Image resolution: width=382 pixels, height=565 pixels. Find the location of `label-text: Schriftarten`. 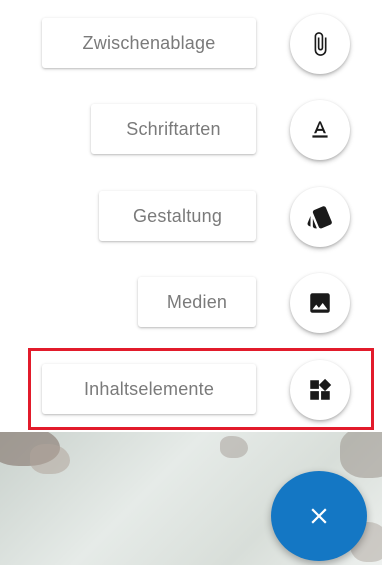

label-text: Schriftarten is located at coordinates (173, 128).